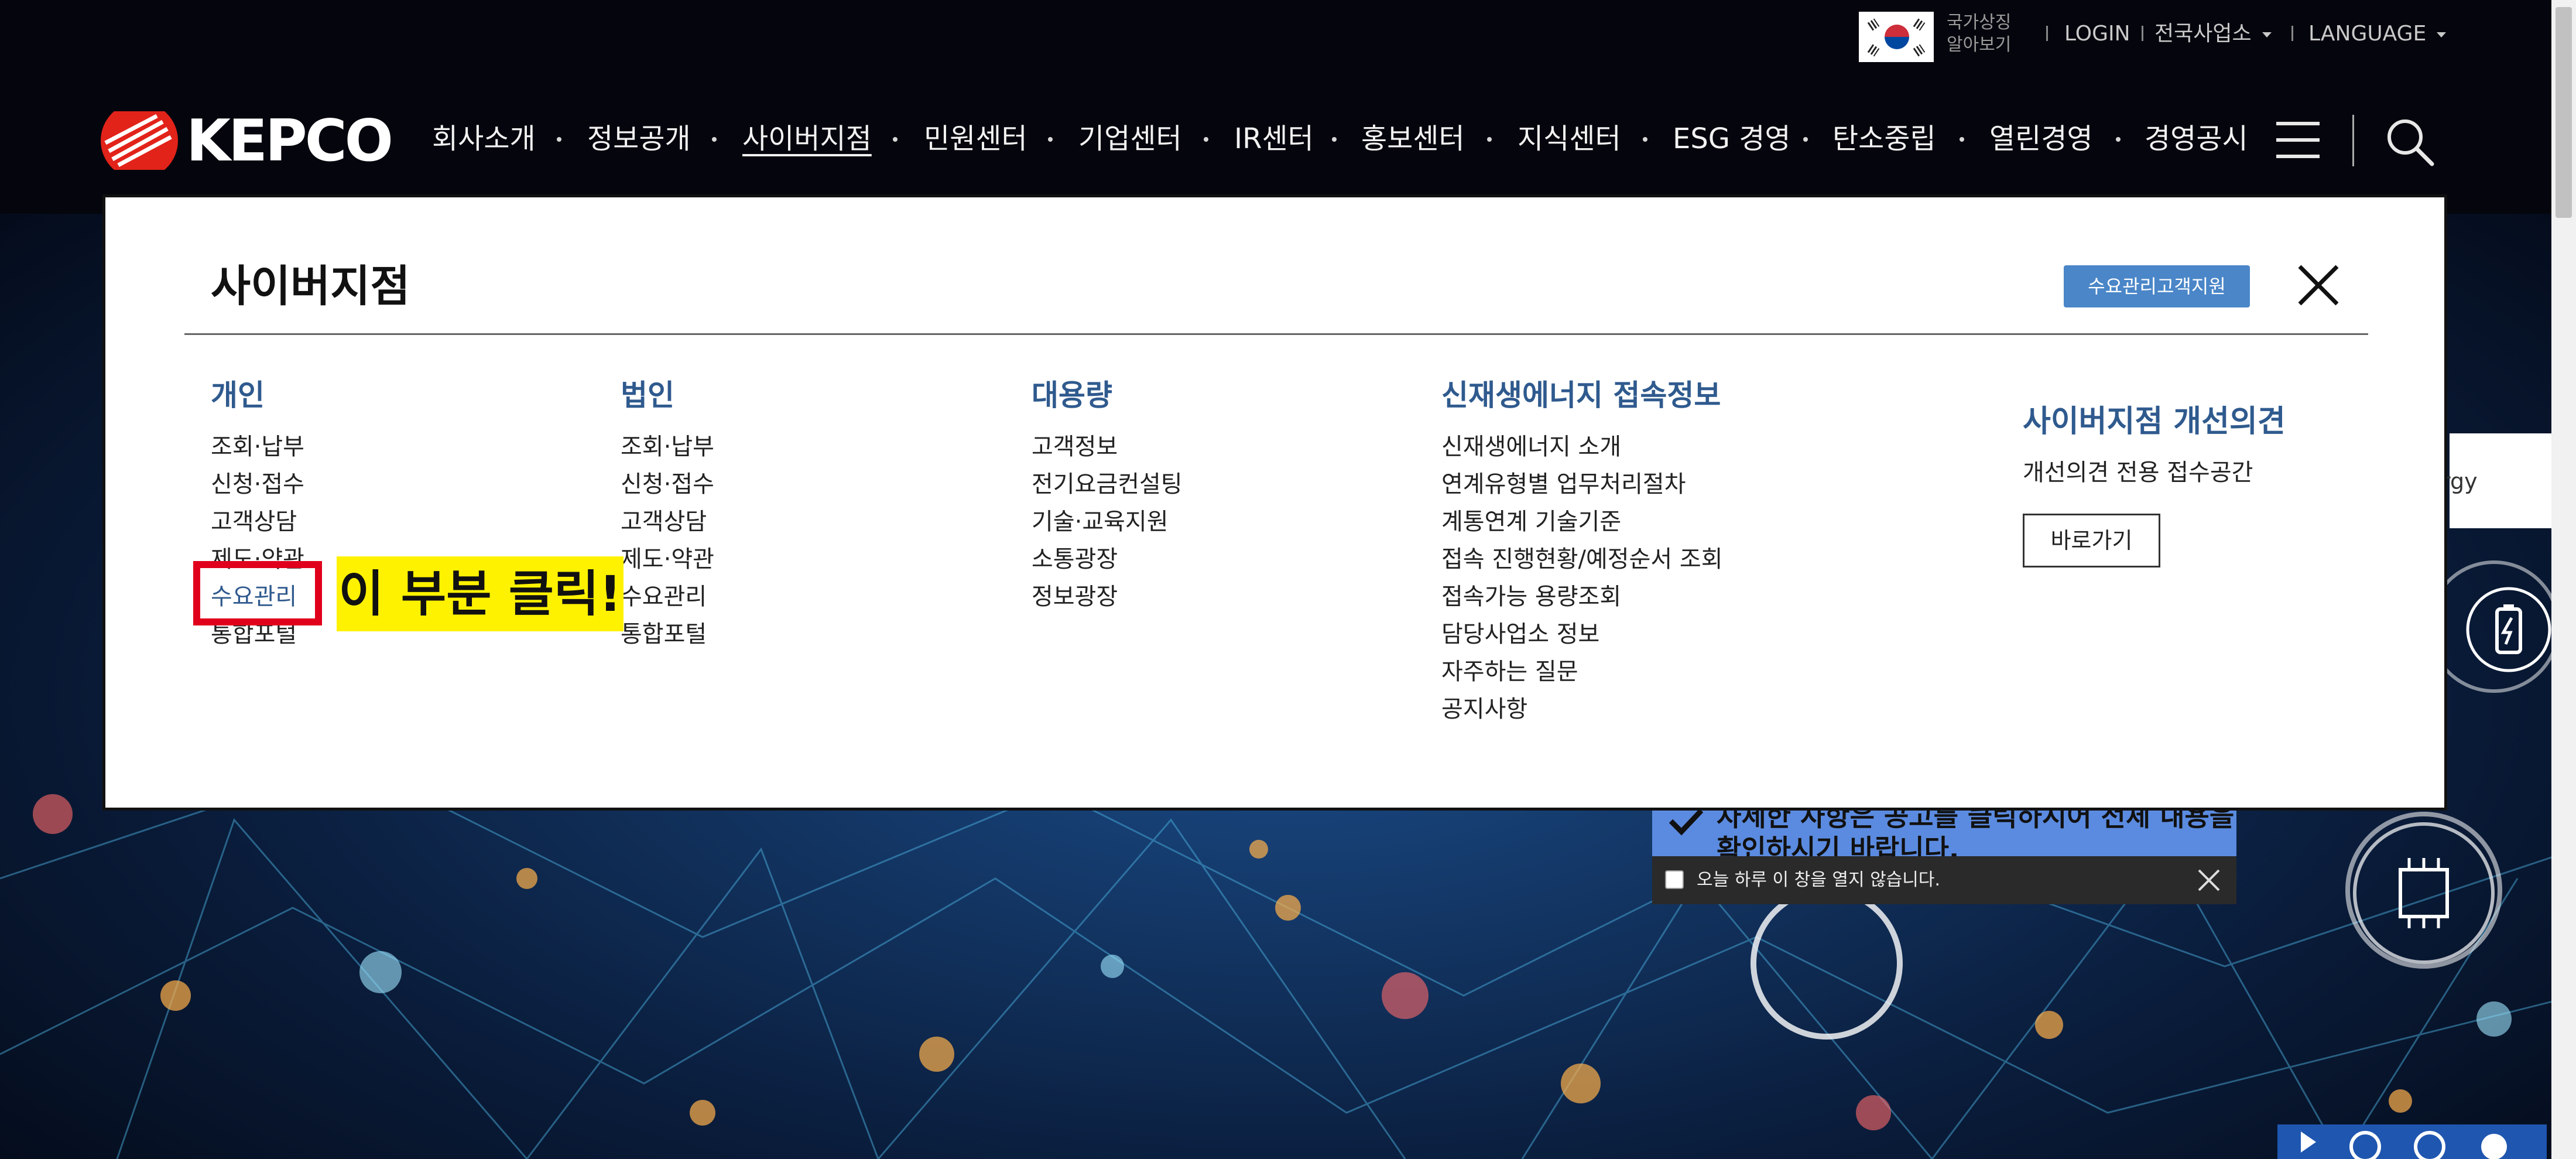 This screenshot has height=1159, width=2576. Describe the element at coordinates (1818, 880) in the screenshot. I see `dont-show-today-label: 오늘 하루 이 창을 열지 않습니다.` at that location.